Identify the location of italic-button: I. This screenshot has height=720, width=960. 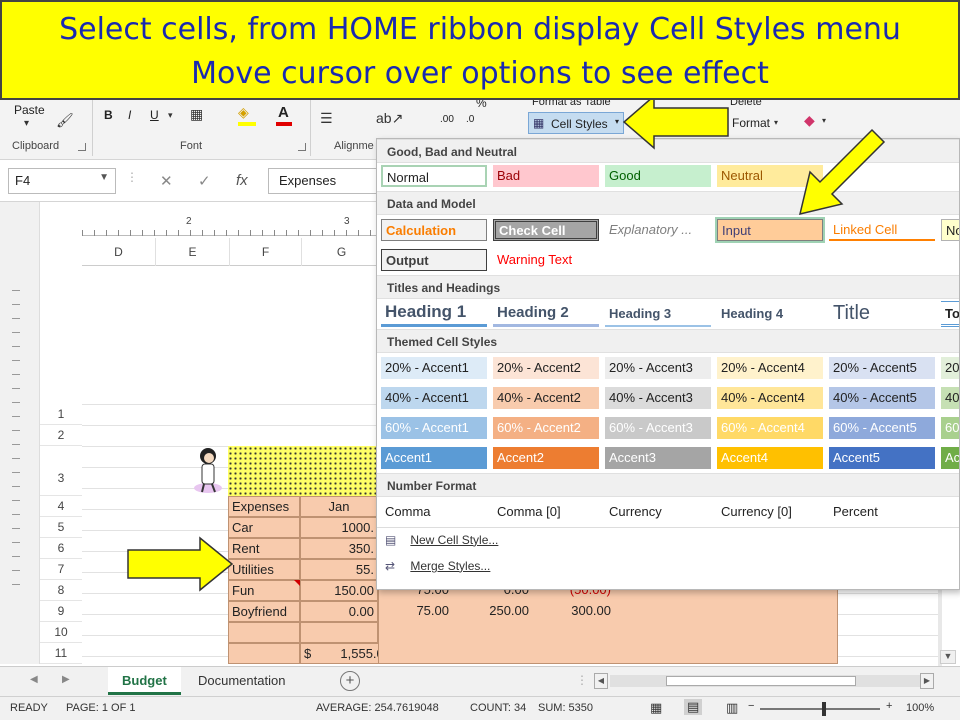
(129, 115).